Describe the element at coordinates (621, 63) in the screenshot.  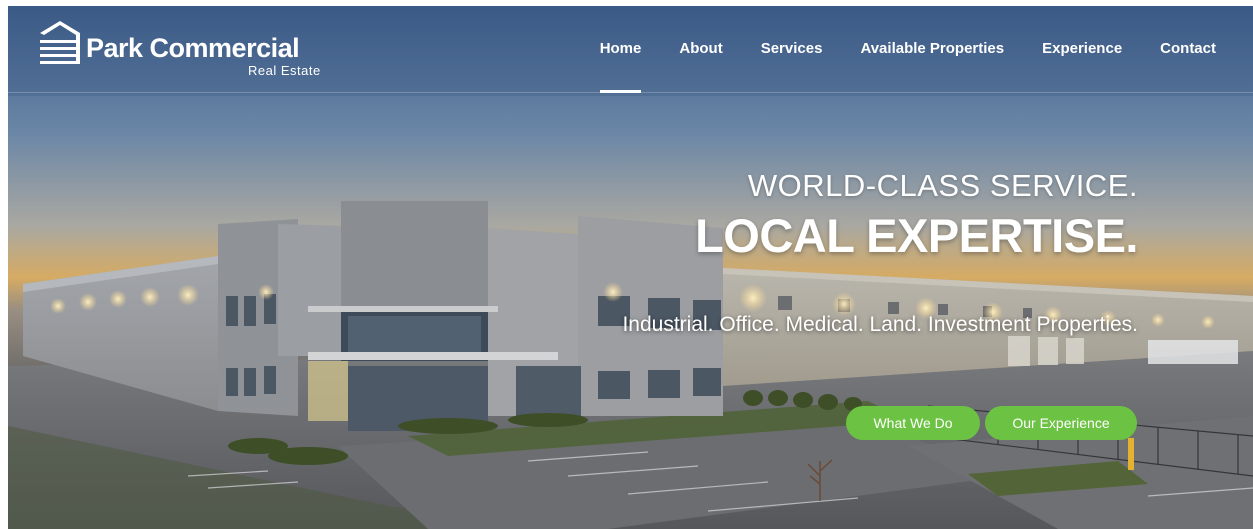
I see `nav-item-home: Home` at that location.